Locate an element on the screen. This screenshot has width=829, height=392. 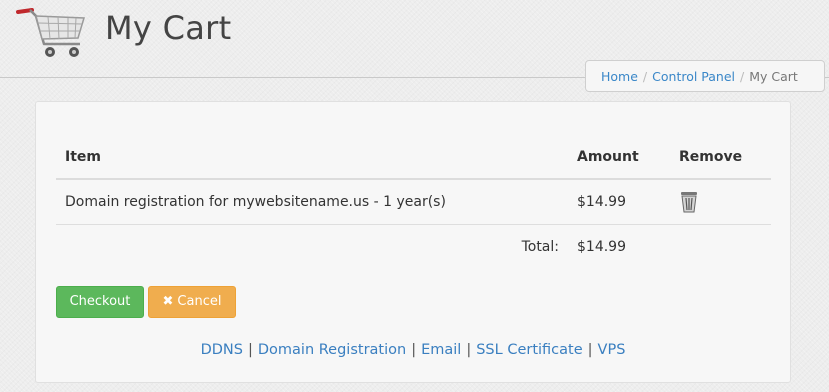
total-value: $14.99 is located at coordinates (601, 247).